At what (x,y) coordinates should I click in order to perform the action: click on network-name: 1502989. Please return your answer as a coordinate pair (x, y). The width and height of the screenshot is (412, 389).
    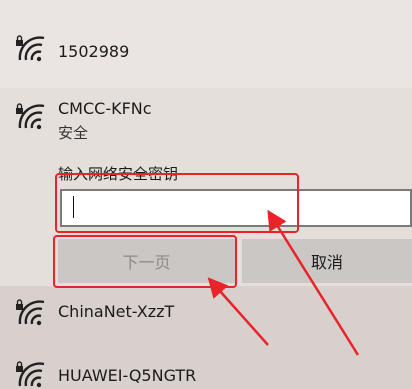
    Looking at the image, I should click on (94, 51).